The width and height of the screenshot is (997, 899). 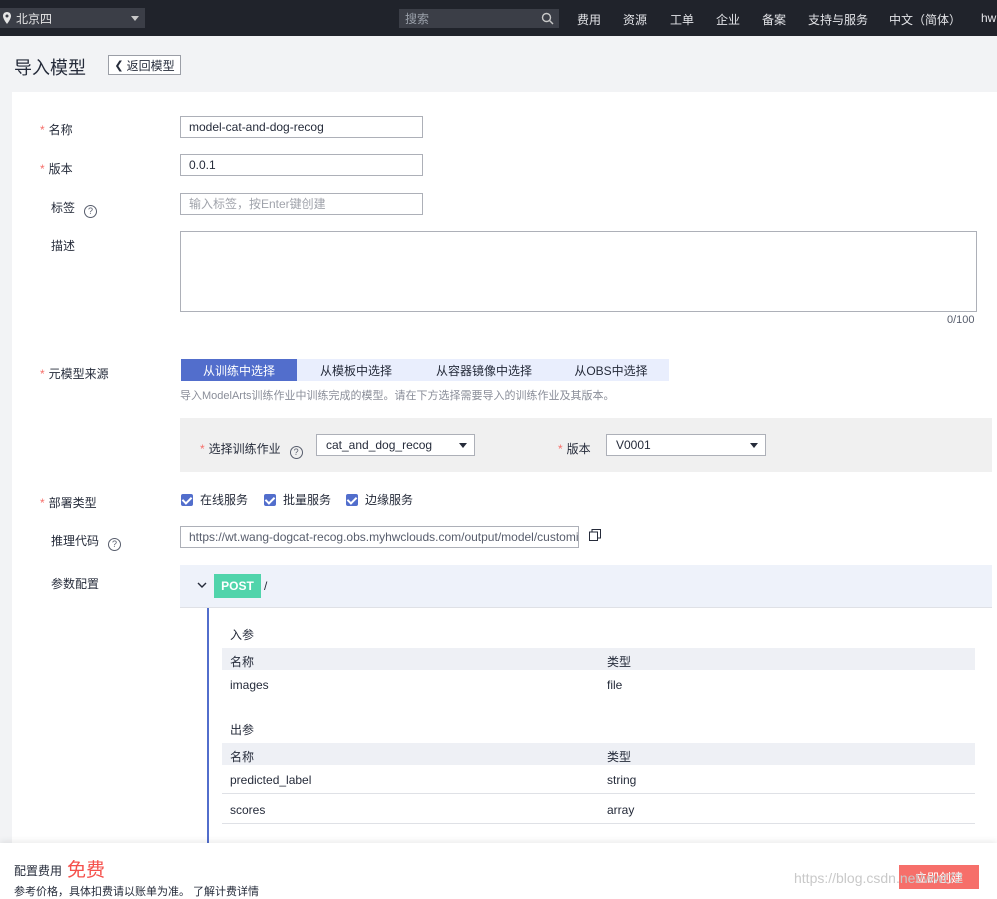 I want to click on search-placeholder: 搜索, so click(x=417, y=19).